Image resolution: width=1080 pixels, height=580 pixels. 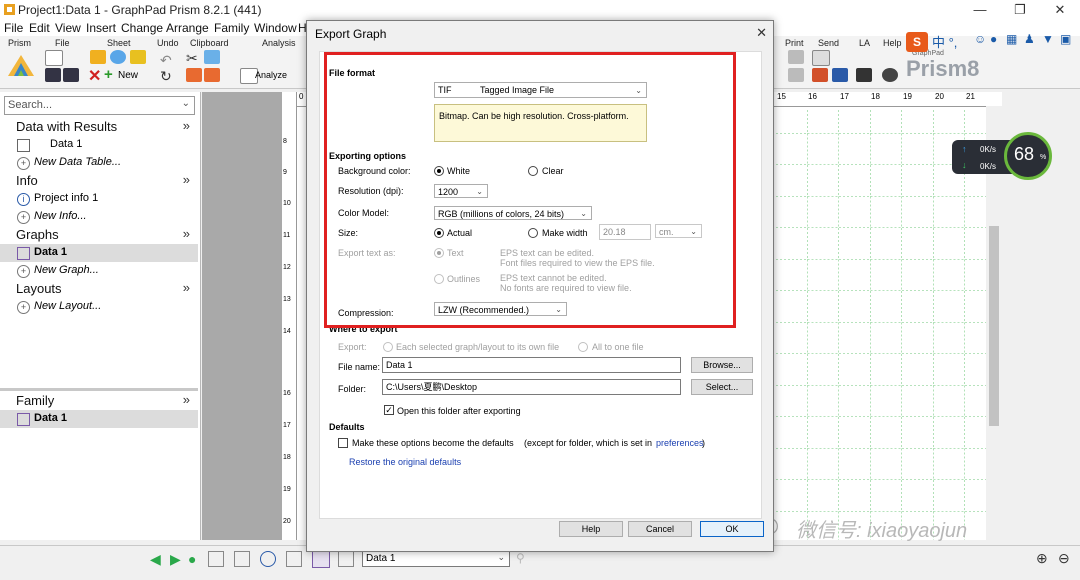 What do you see at coordinates (1011, 39) in the screenshot?
I see `keyboard-icon: ▦` at bounding box center [1011, 39].